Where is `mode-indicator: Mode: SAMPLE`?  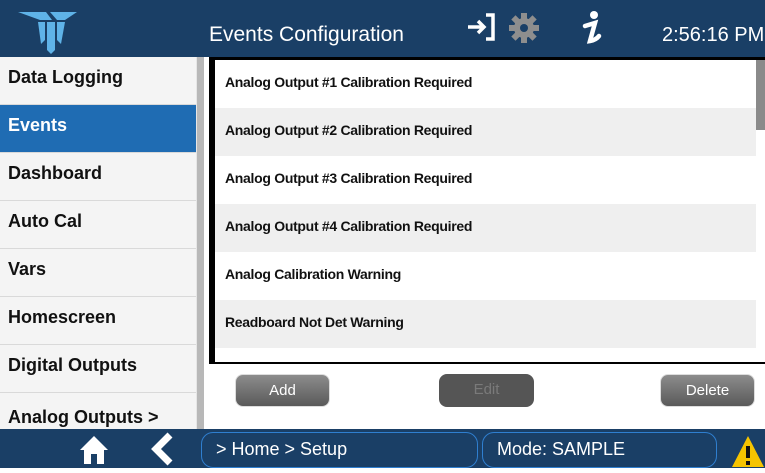
mode-indicator: Mode: SAMPLE is located at coordinates (599, 450).